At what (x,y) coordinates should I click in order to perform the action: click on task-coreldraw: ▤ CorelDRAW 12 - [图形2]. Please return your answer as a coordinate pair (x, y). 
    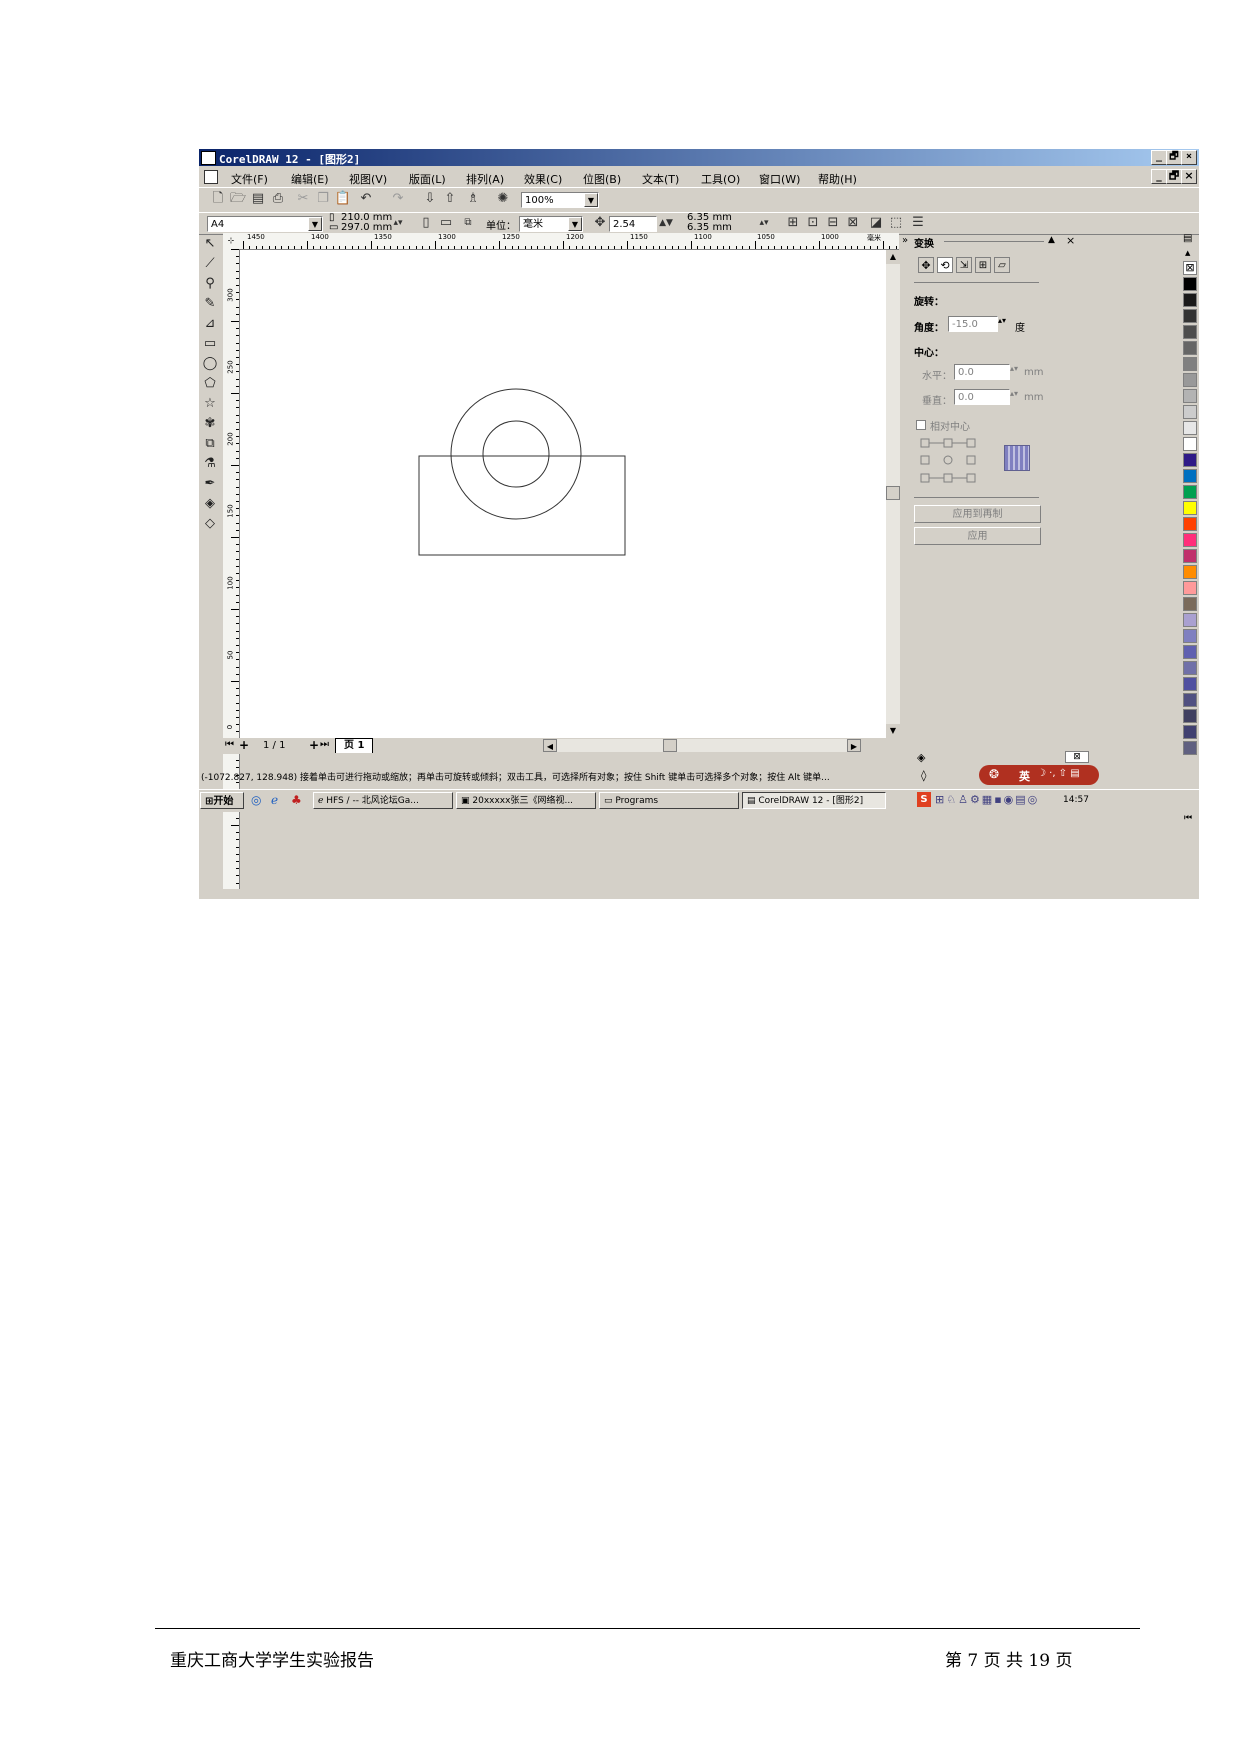
    Looking at the image, I should click on (814, 800).